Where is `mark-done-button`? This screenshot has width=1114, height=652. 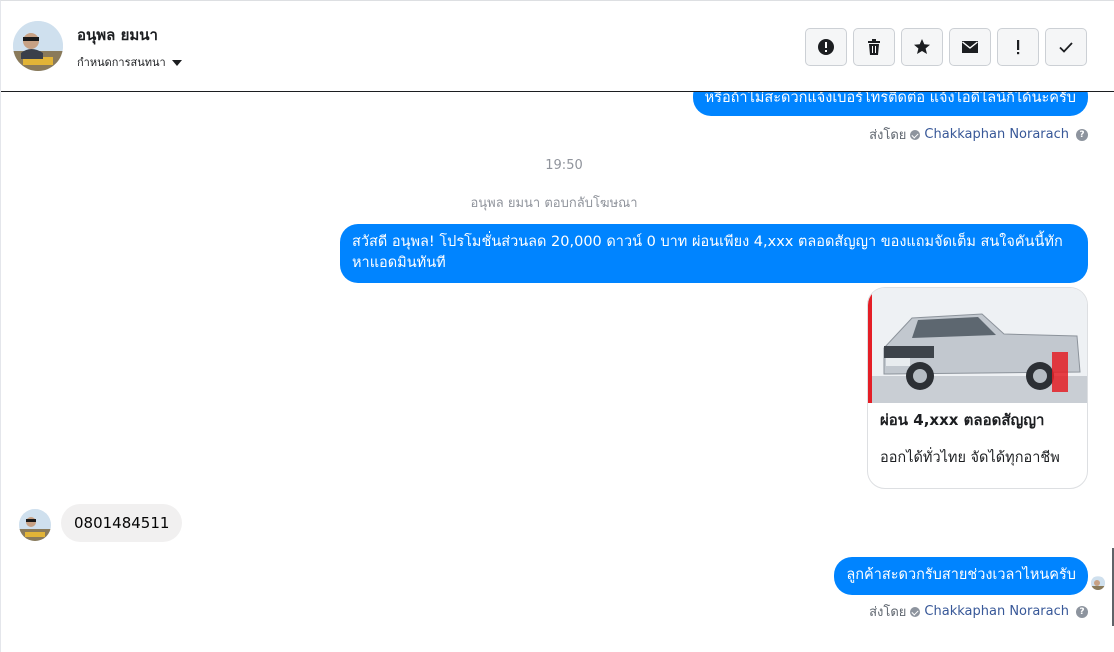 mark-done-button is located at coordinates (1066, 47).